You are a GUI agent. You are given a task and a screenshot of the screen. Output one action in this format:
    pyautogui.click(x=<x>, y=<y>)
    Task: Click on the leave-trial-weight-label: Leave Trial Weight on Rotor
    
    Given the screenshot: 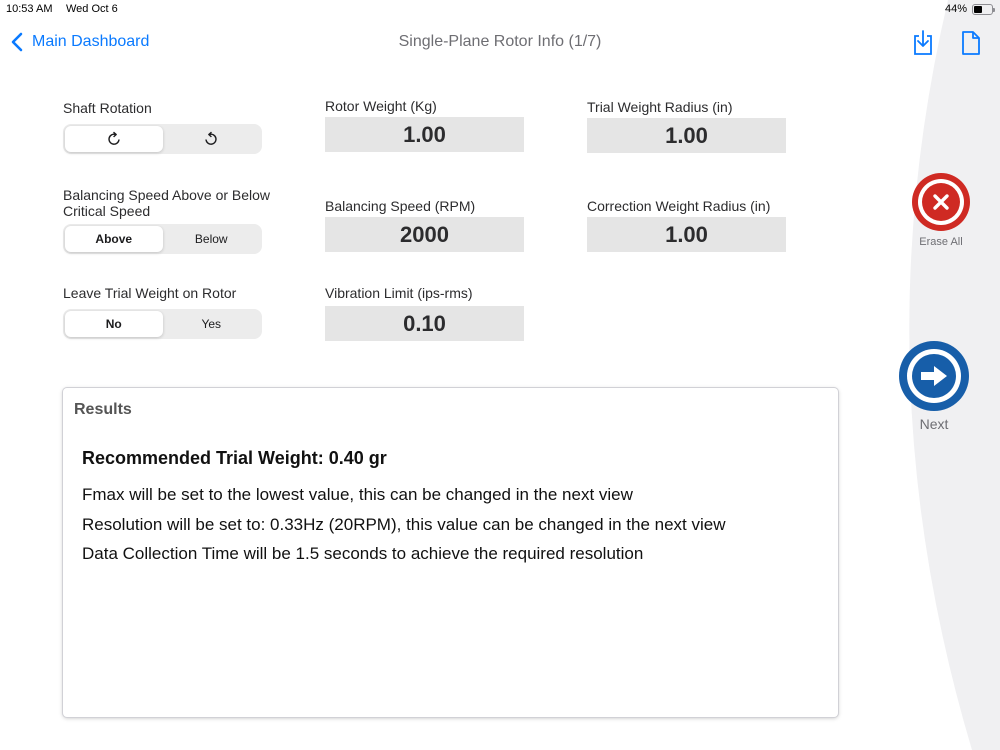 What is the action you would take?
    pyautogui.click(x=150, y=293)
    